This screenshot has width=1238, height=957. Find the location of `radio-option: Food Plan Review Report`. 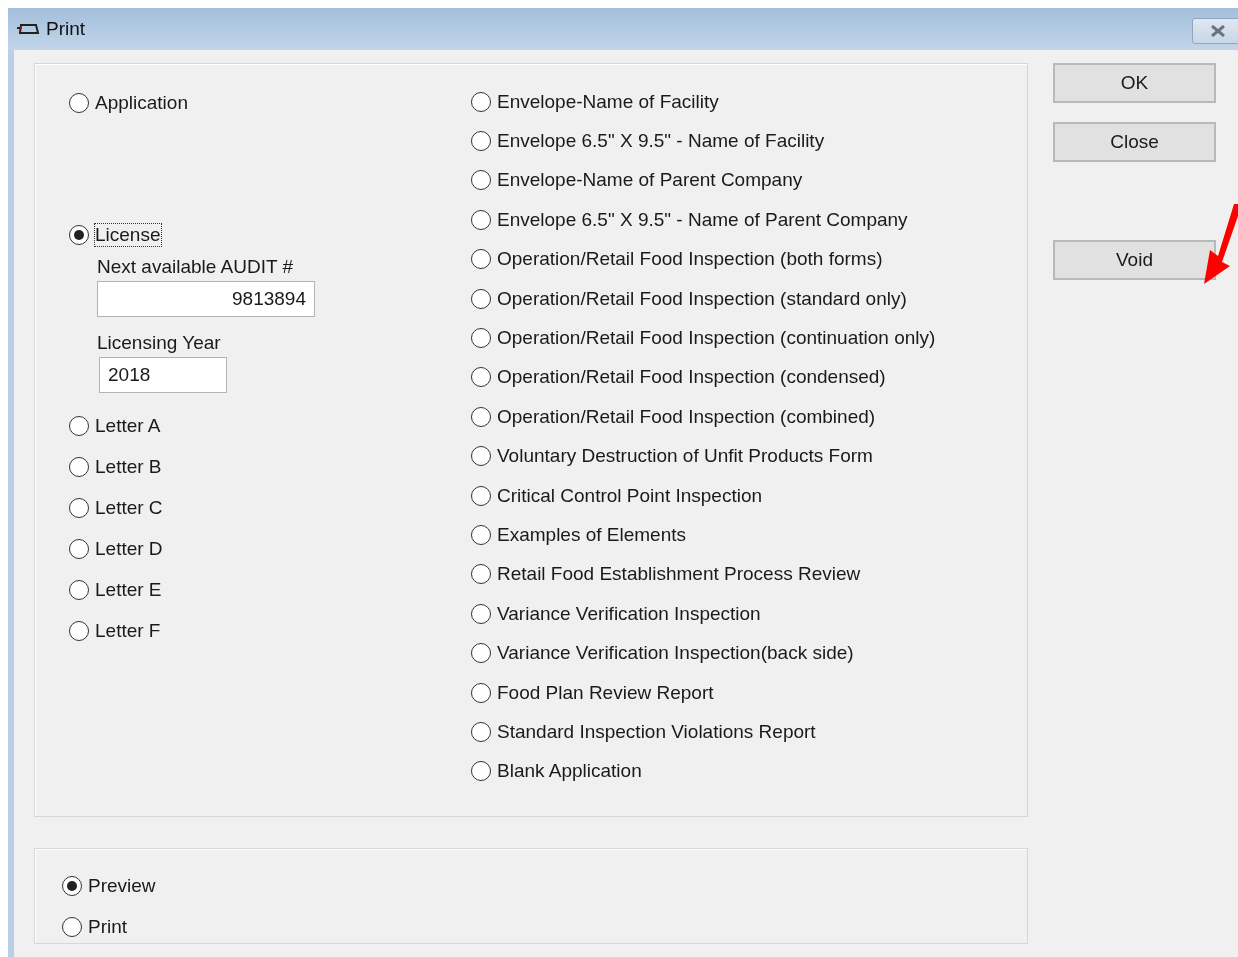

radio-option: Food Plan Review Report is located at coordinates (592, 692).